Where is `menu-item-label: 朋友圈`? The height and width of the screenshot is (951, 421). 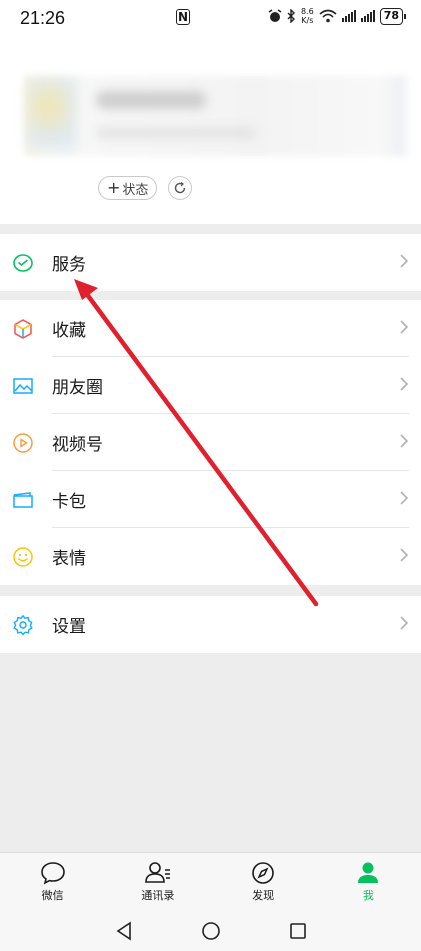 menu-item-label: 朋友圈 is located at coordinates (77, 388).